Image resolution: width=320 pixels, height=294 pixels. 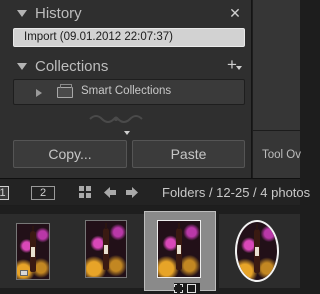 What do you see at coordinates (126, 67) in the screenshot?
I see `collections-panel-header: Collections +` at bounding box center [126, 67].